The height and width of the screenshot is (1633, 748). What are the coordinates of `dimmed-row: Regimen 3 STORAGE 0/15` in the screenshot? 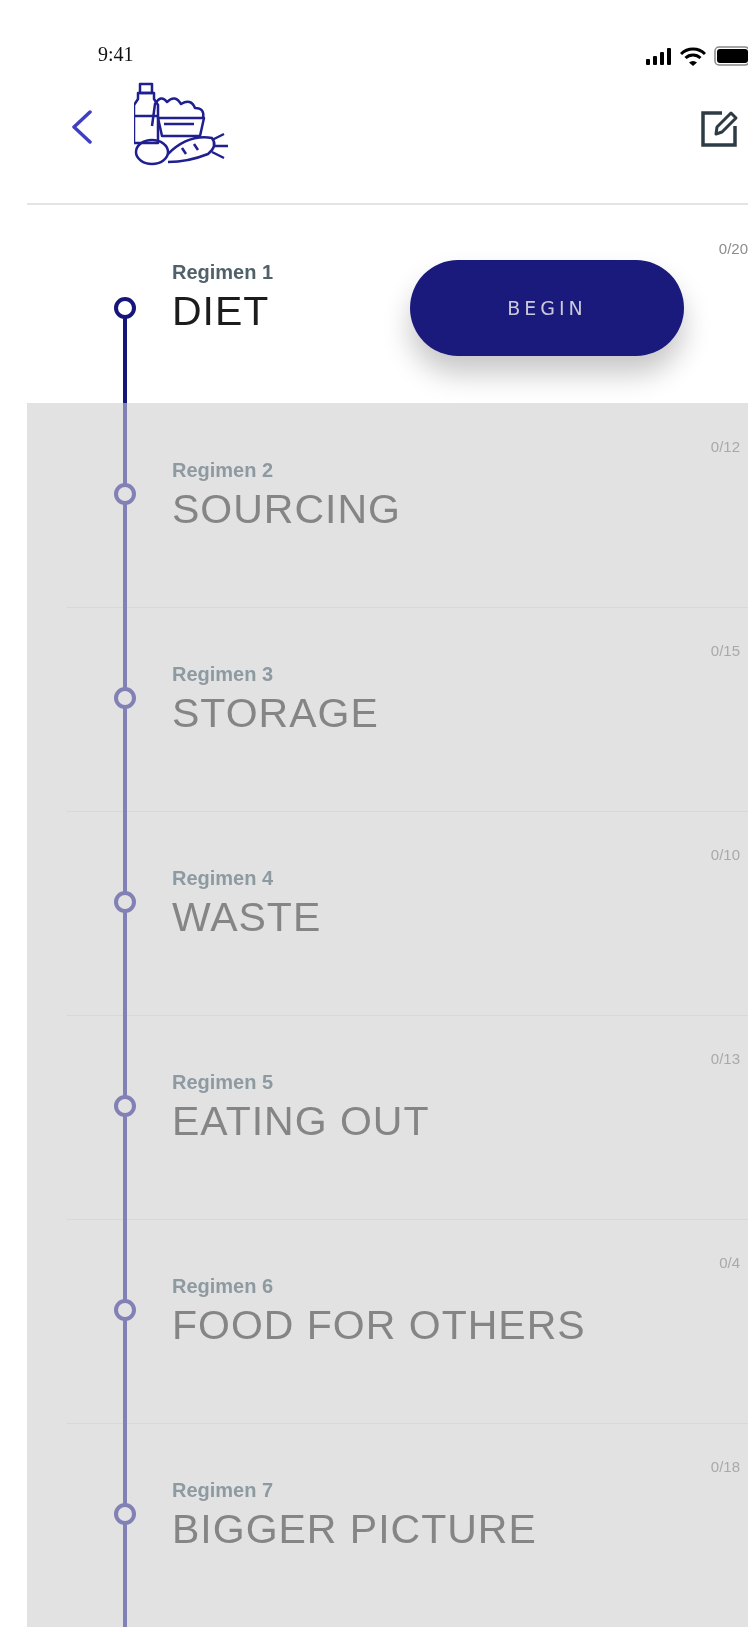 It's located at (387, 709).